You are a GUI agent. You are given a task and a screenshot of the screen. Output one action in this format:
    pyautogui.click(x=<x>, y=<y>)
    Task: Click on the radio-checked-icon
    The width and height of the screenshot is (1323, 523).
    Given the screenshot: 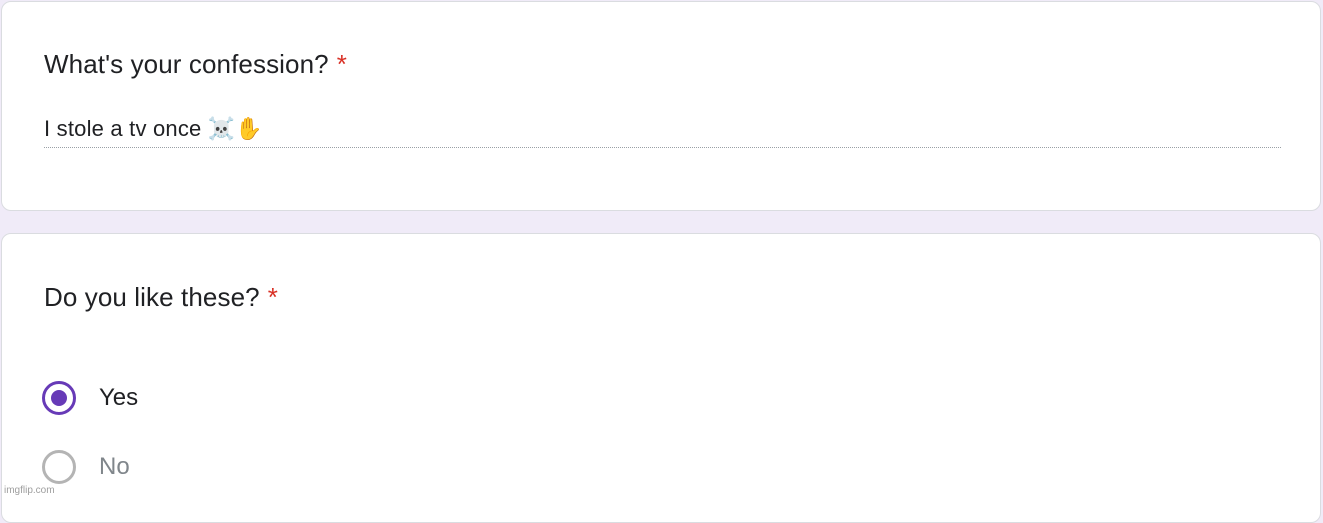 What is the action you would take?
    pyautogui.click(x=59, y=398)
    